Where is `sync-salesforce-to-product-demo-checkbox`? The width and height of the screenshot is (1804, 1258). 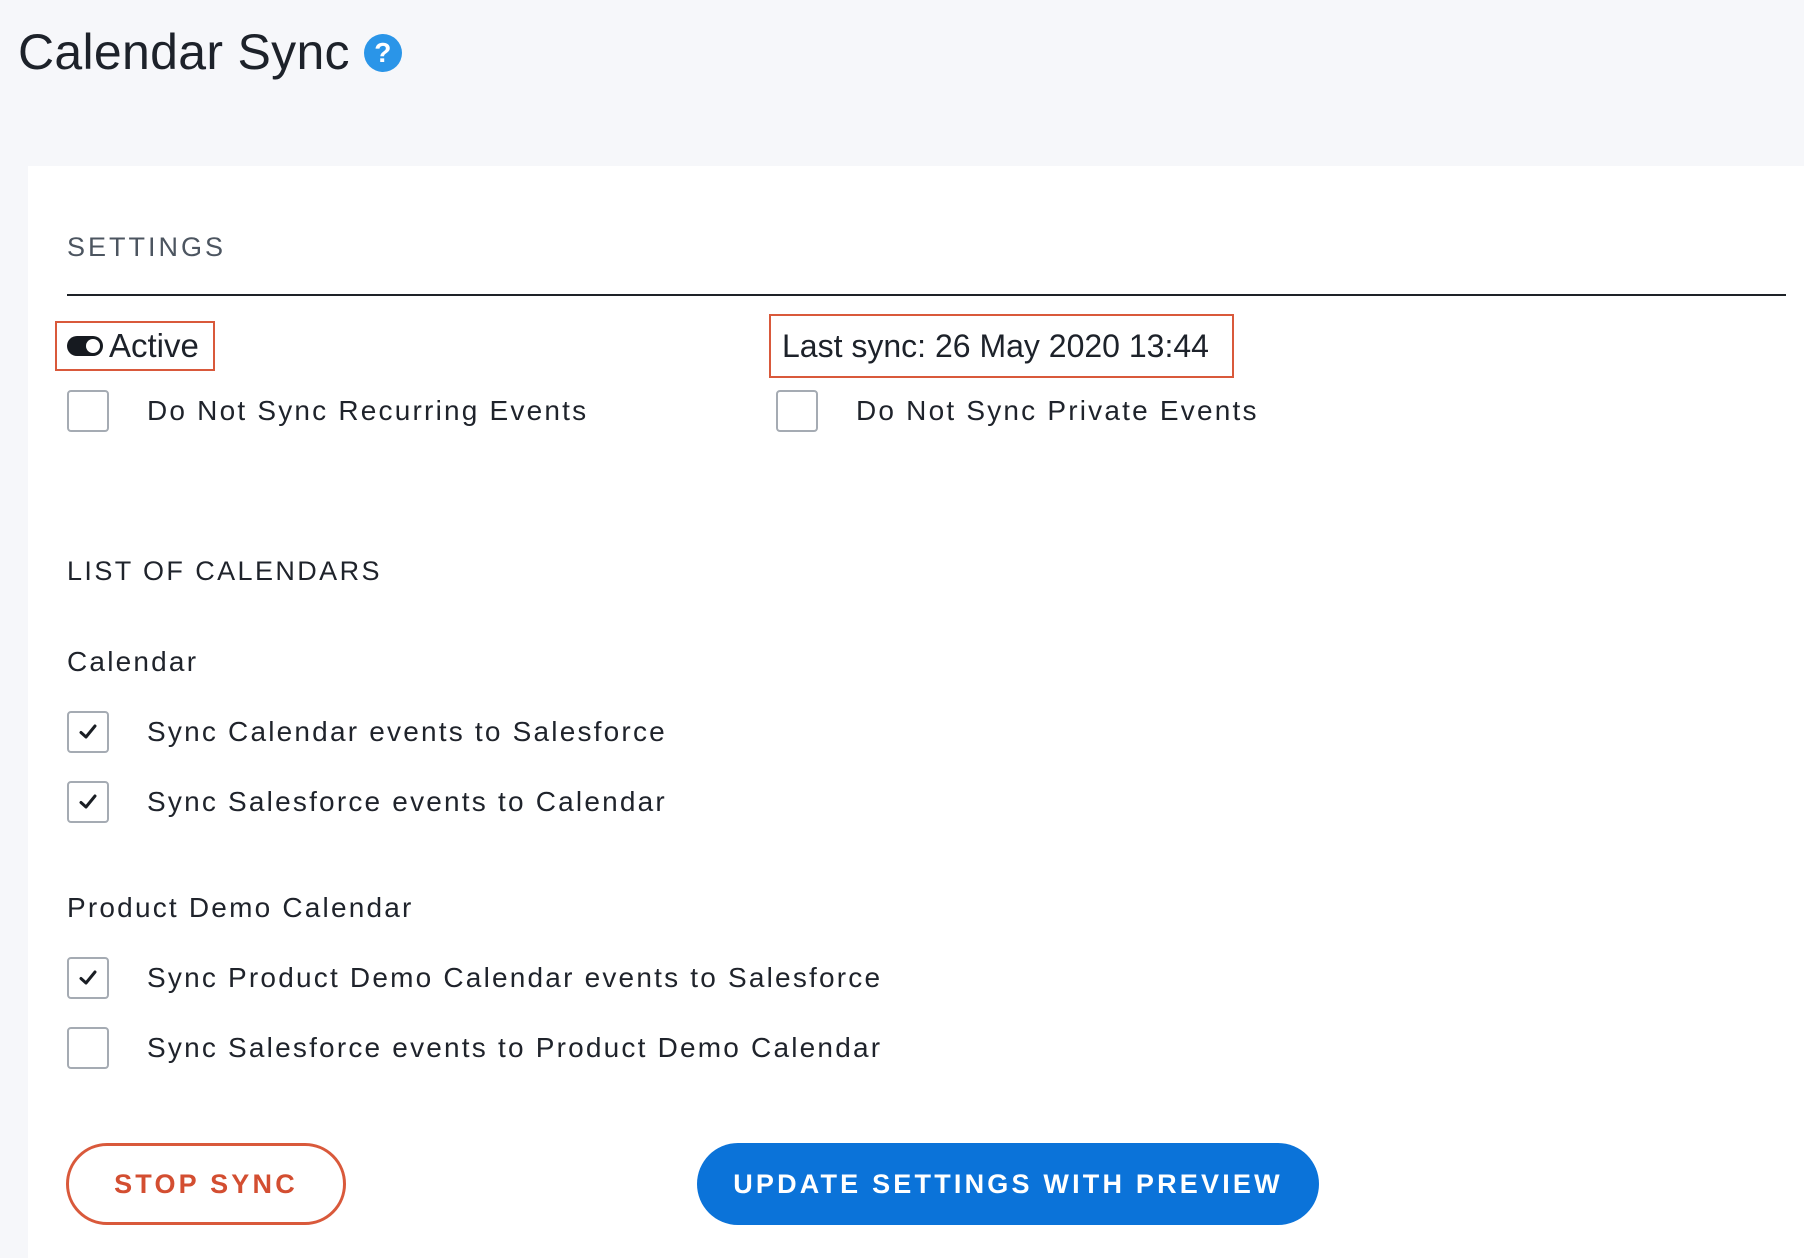 sync-salesforce-to-product-demo-checkbox is located at coordinates (88, 1048).